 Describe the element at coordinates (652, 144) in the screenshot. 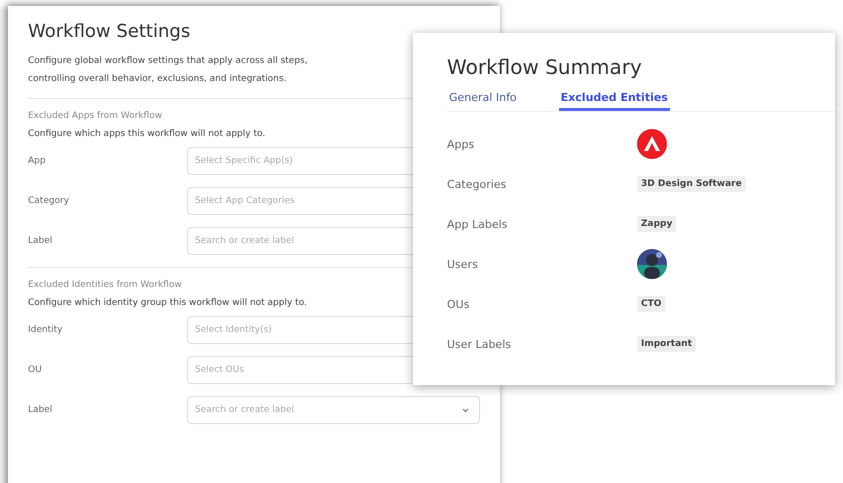

I see `app-logo-icon` at that location.